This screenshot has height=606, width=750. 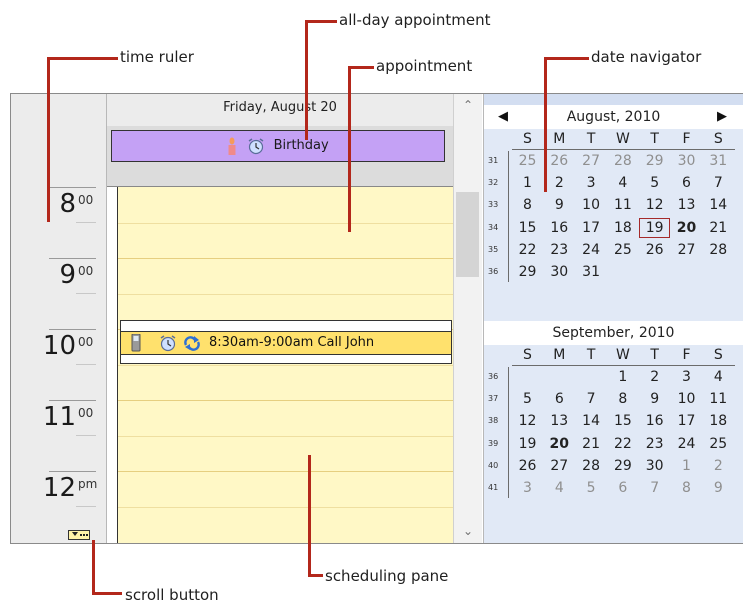 I want to click on scroll-button, so click(x=79, y=535).